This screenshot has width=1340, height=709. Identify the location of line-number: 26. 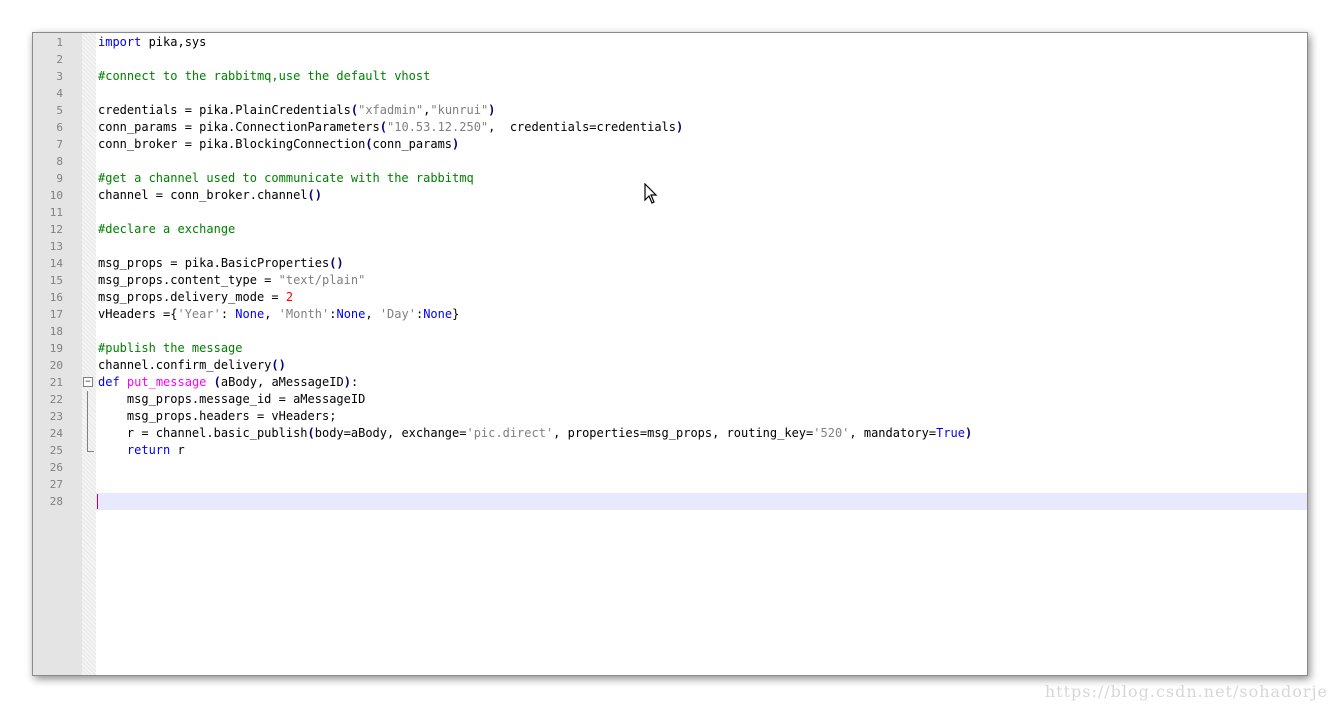
(56, 467).